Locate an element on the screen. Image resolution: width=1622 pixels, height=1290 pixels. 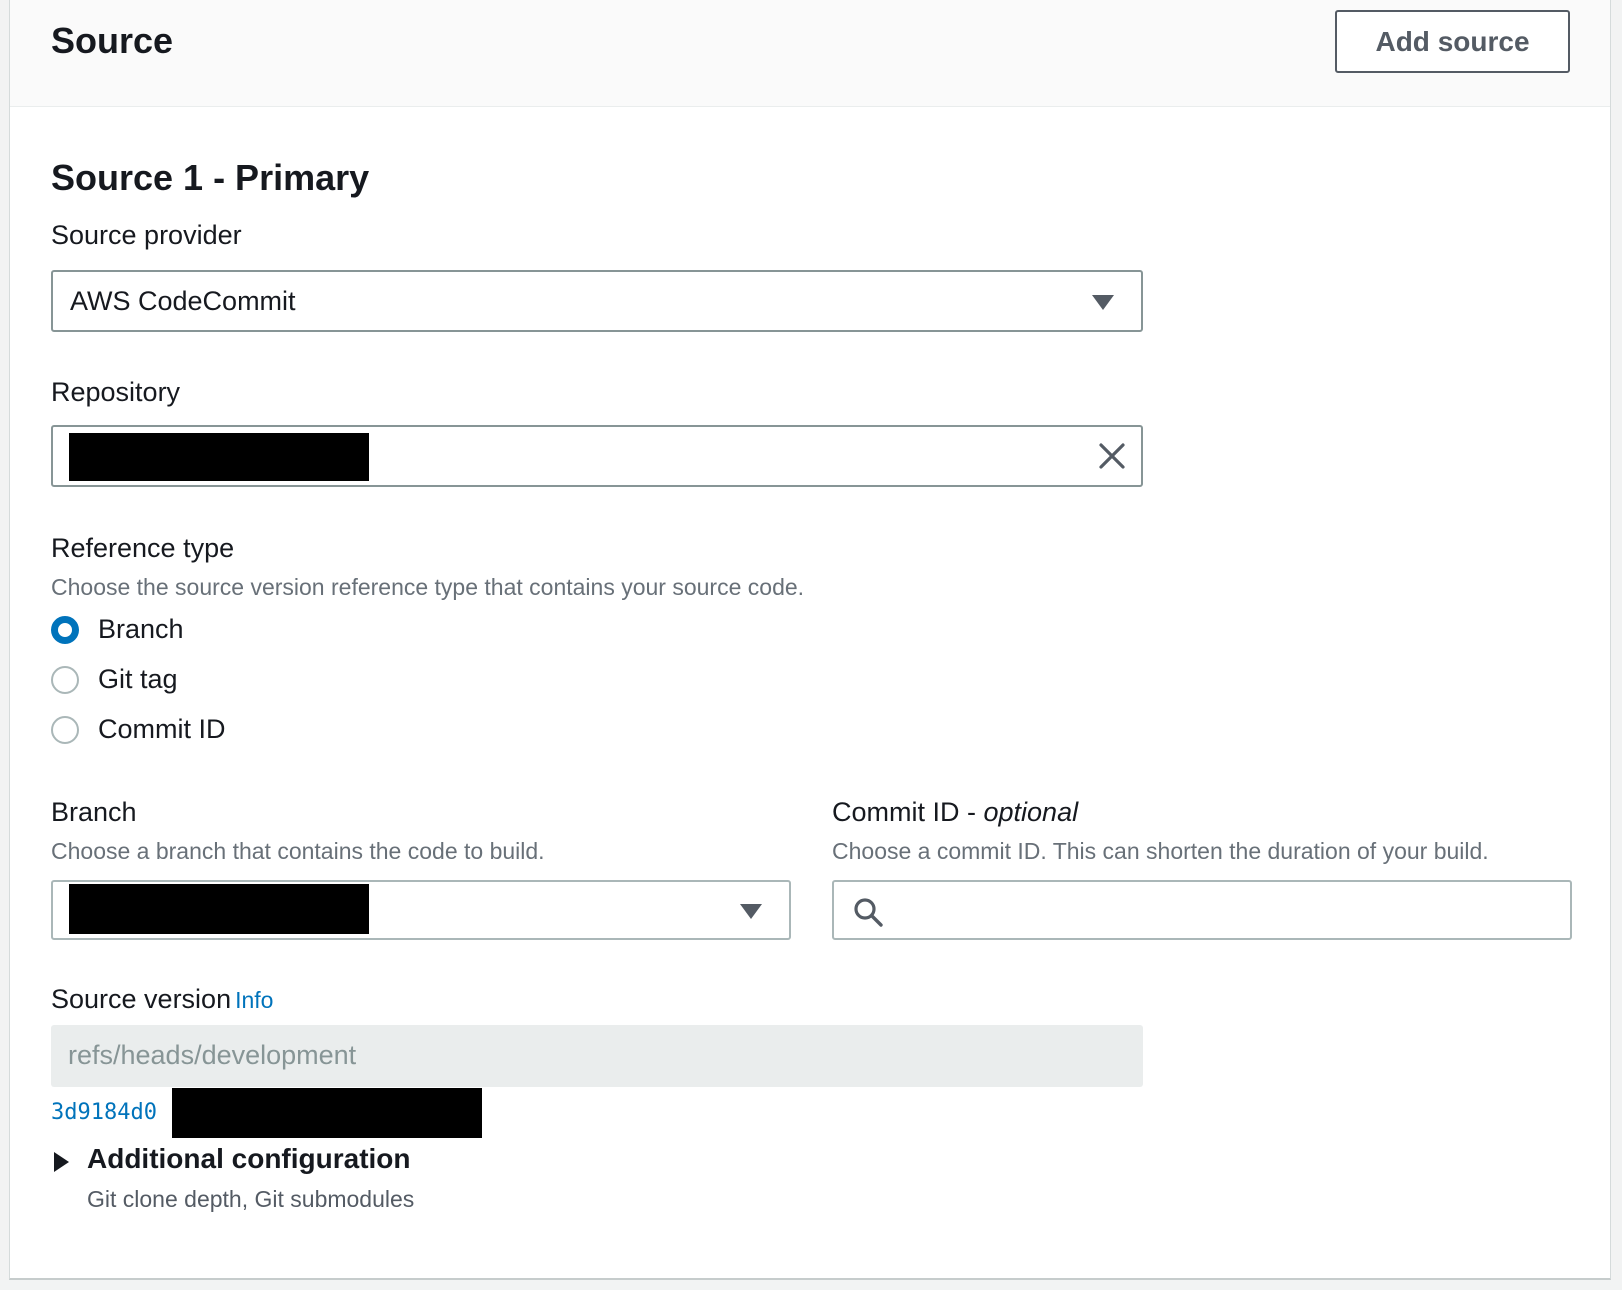
commit-id-label: Commit ID - optional is located at coordinates (955, 812).